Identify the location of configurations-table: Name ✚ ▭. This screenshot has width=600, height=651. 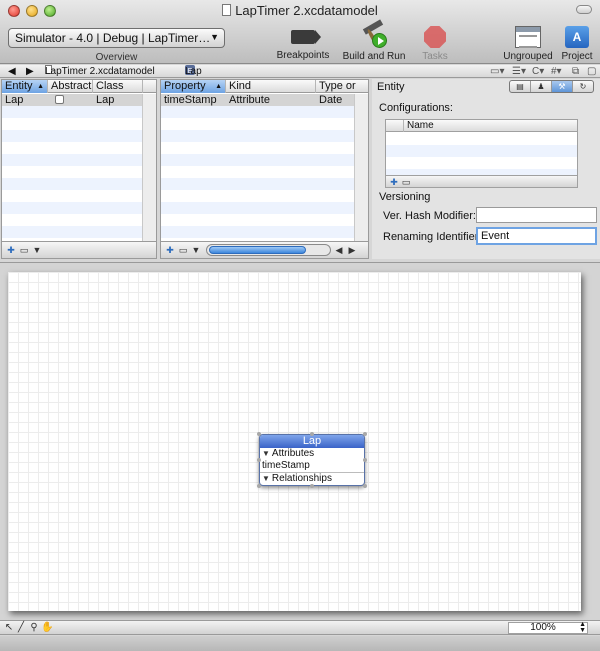
(481, 153).